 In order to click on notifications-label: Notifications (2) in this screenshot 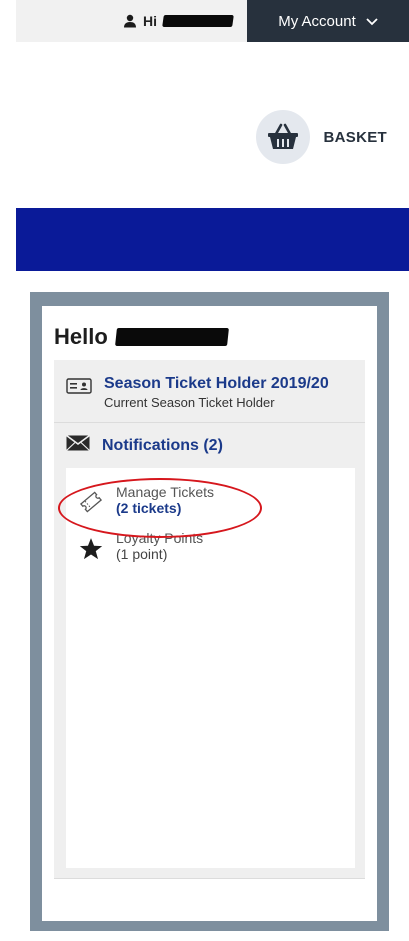, I will do `click(162, 446)`.